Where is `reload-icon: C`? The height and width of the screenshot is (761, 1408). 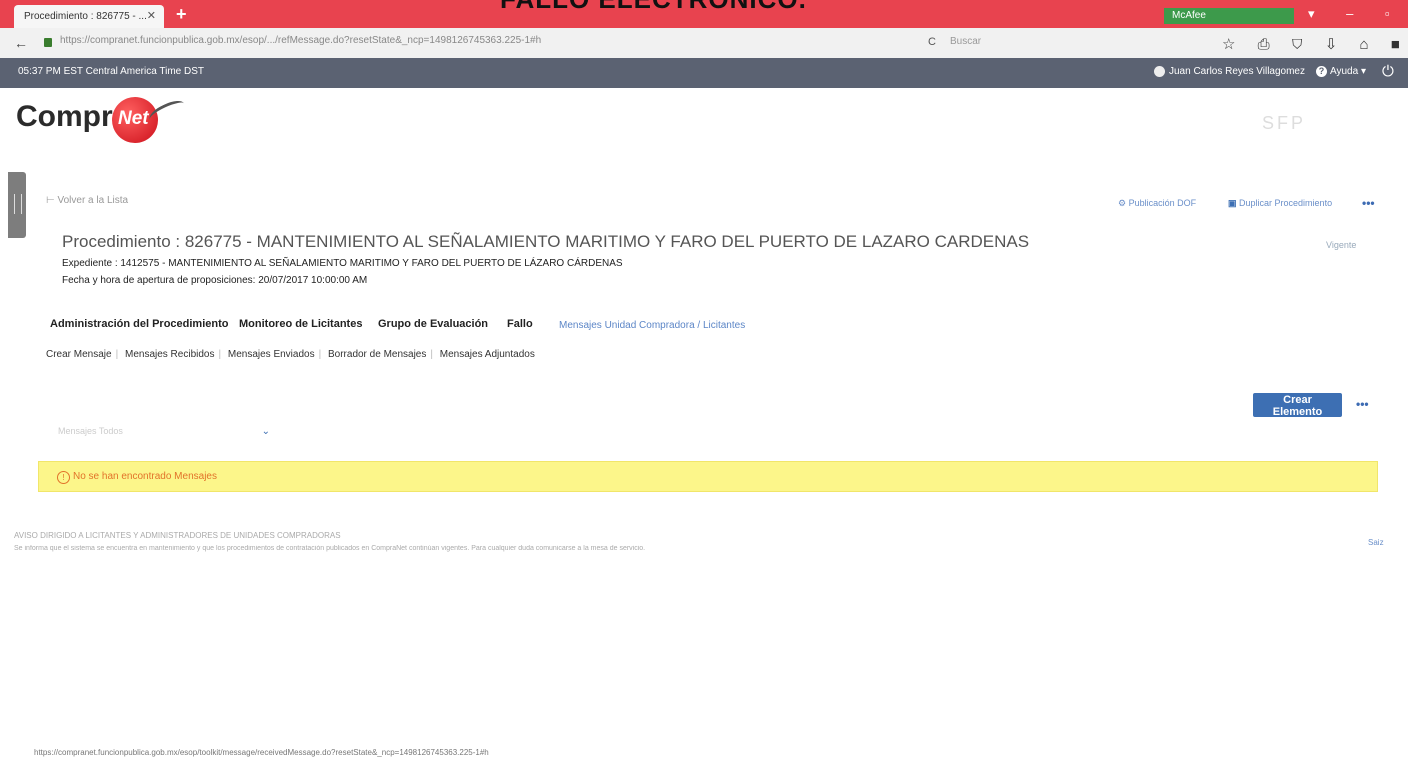
reload-icon: C is located at coordinates (932, 42).